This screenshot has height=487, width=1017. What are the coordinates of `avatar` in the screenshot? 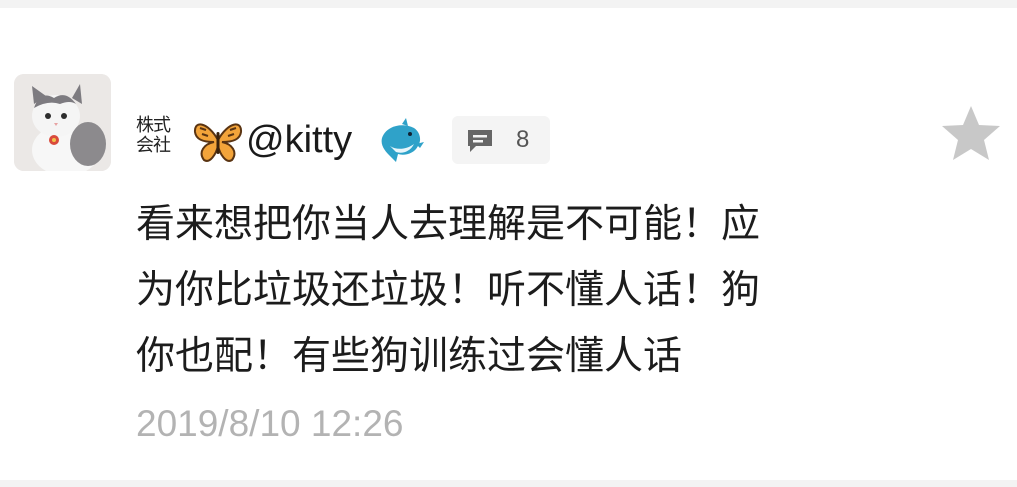 It's located at (62, 122).